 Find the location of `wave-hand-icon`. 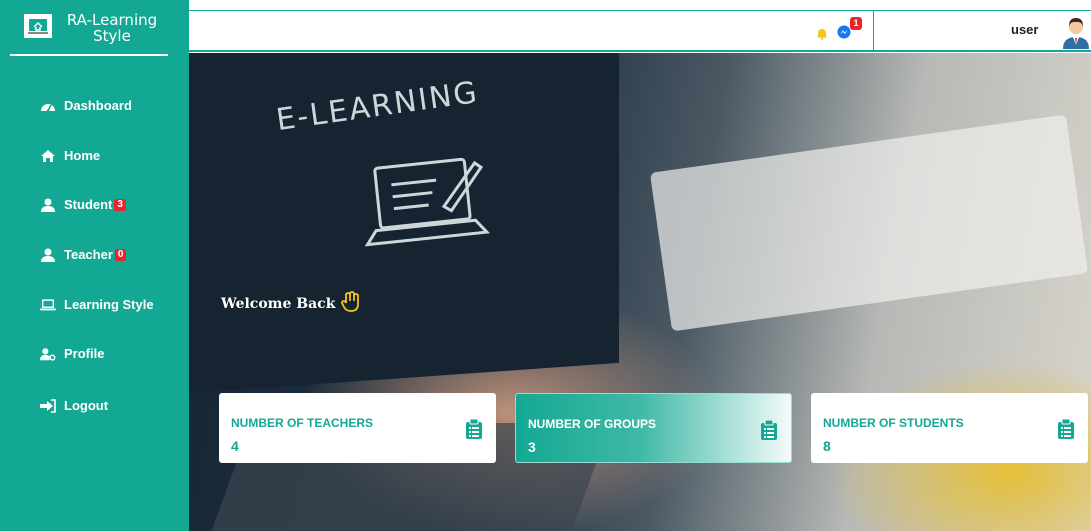

wave-hand-icon is located at coordinates (351, 304).